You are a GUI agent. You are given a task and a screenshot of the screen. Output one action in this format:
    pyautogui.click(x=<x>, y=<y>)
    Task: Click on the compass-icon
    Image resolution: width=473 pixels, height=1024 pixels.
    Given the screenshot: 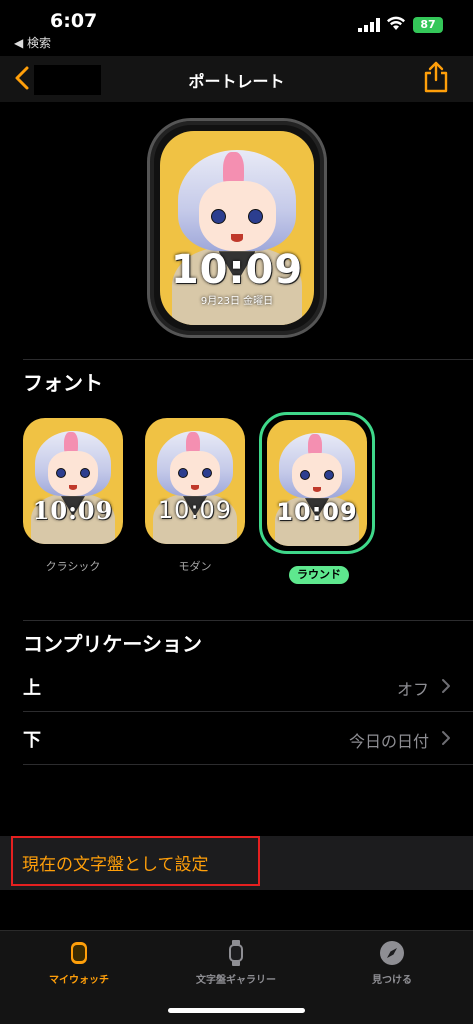 What is the action you would take?
    pyautogui.click(x=392, y=953)
    